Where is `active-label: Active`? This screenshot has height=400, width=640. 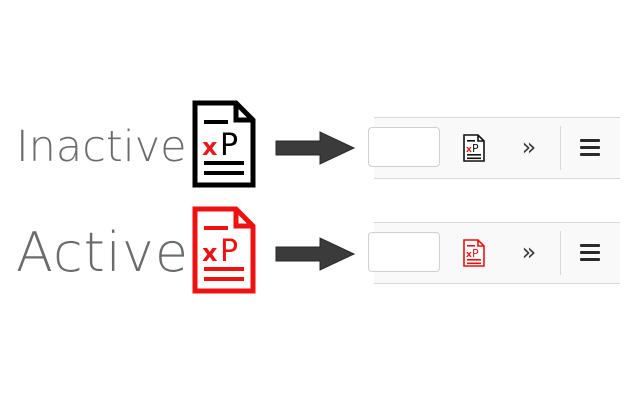
active-label: Active is located at coordinates (103, 252).